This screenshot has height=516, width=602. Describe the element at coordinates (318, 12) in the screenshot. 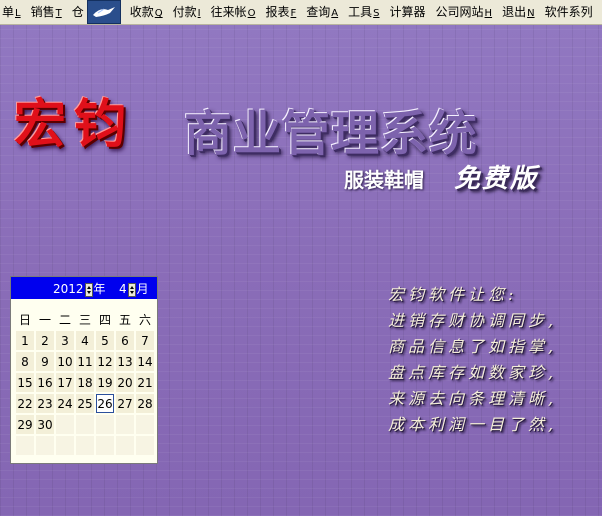

I see `menu-item-label: 查询` at that location.